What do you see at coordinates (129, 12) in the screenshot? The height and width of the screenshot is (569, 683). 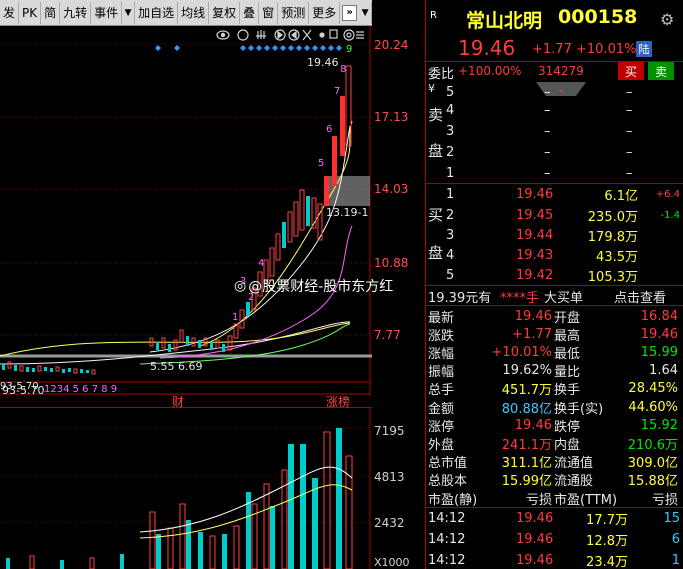 I see `event-dropdown-icon: ▼` at bounding box center [129, 12].